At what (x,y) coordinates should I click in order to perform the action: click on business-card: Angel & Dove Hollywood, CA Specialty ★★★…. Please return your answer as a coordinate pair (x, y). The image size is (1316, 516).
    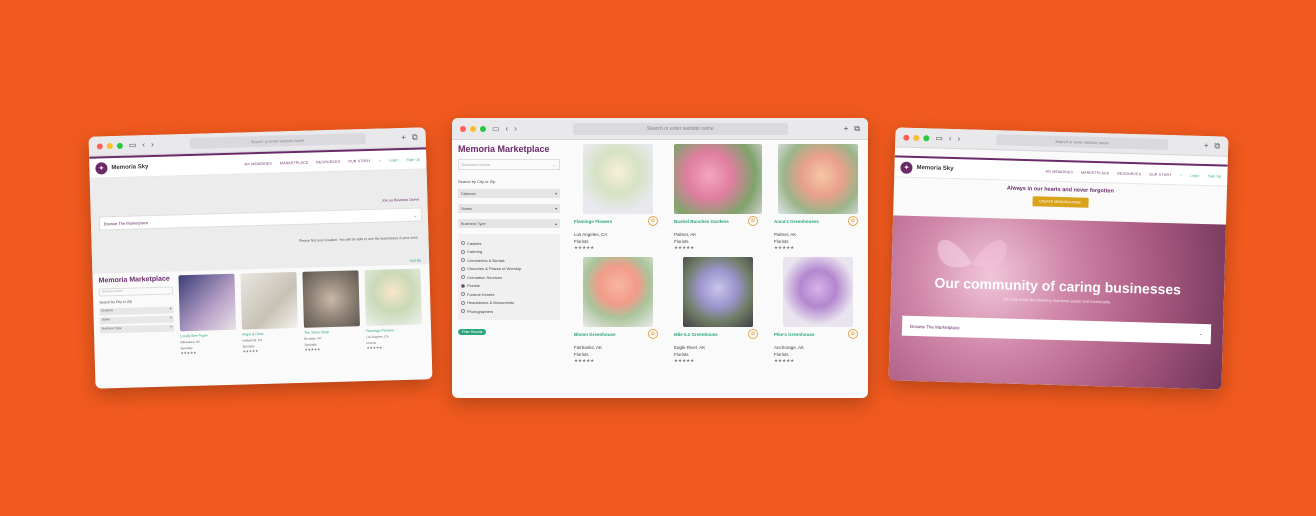
    Looking at the image, I should click on (269, 313).